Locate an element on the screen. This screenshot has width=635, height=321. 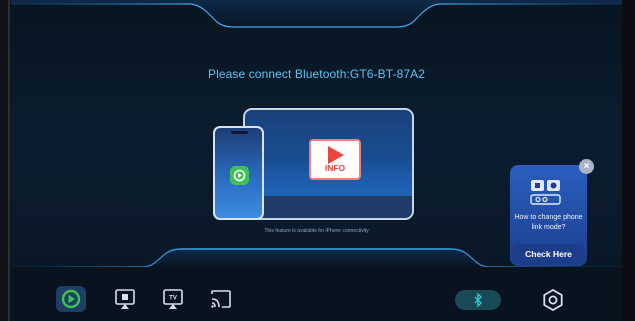
connect-bluetooth-message: Please connect Bluetooth:GT6-BT-87A2 is located at coordinates (316, 74).